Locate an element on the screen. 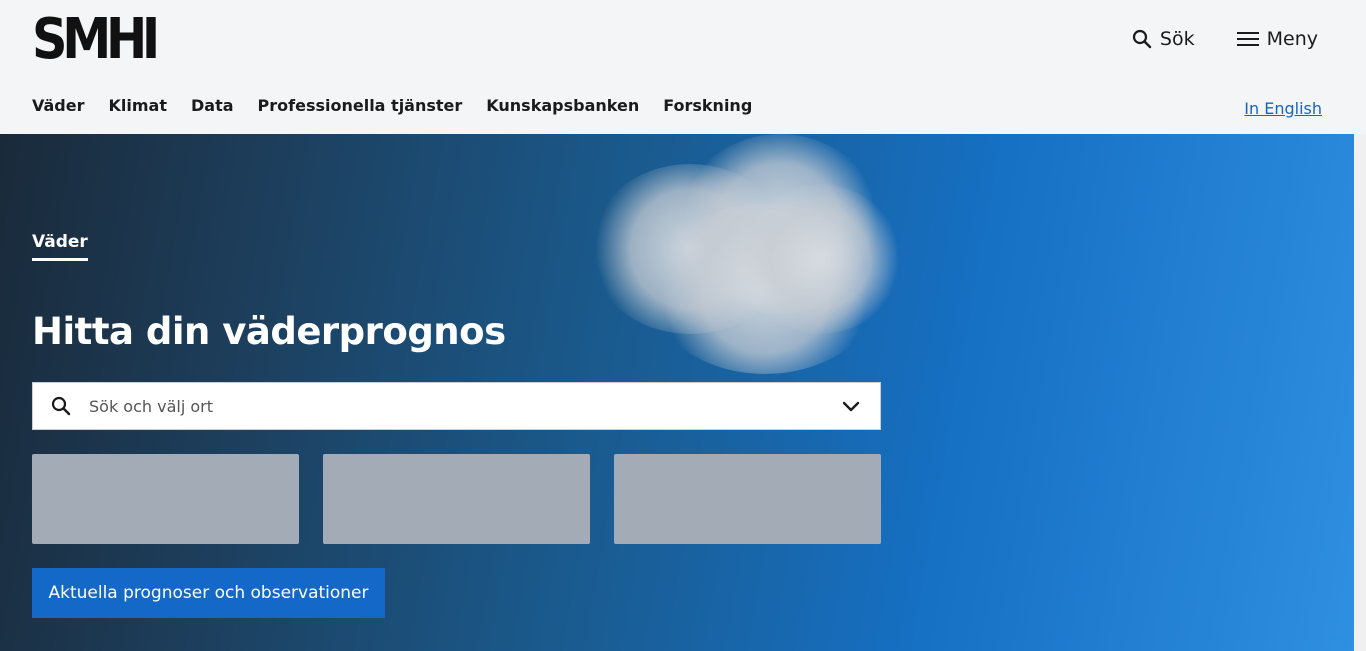  menu-button-label: Meny is located at coordinates (1292, 39).